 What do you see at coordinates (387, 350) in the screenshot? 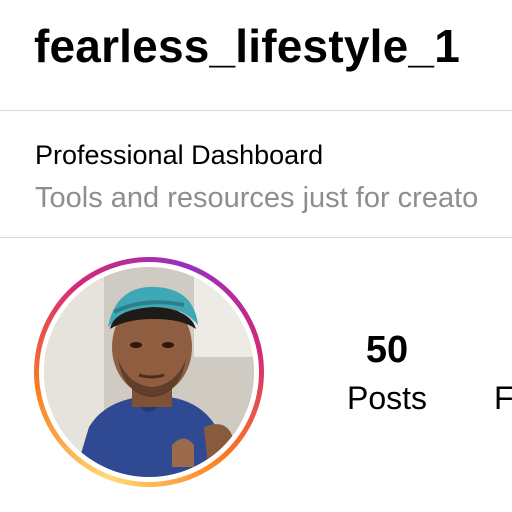
I see `posts-count: 50` at bounding box center [387, 350].